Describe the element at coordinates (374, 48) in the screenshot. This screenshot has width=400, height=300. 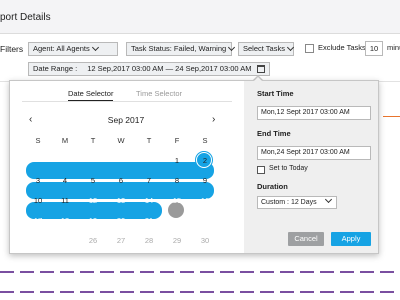
I see `exclude-minutes-input: 10` at that location.